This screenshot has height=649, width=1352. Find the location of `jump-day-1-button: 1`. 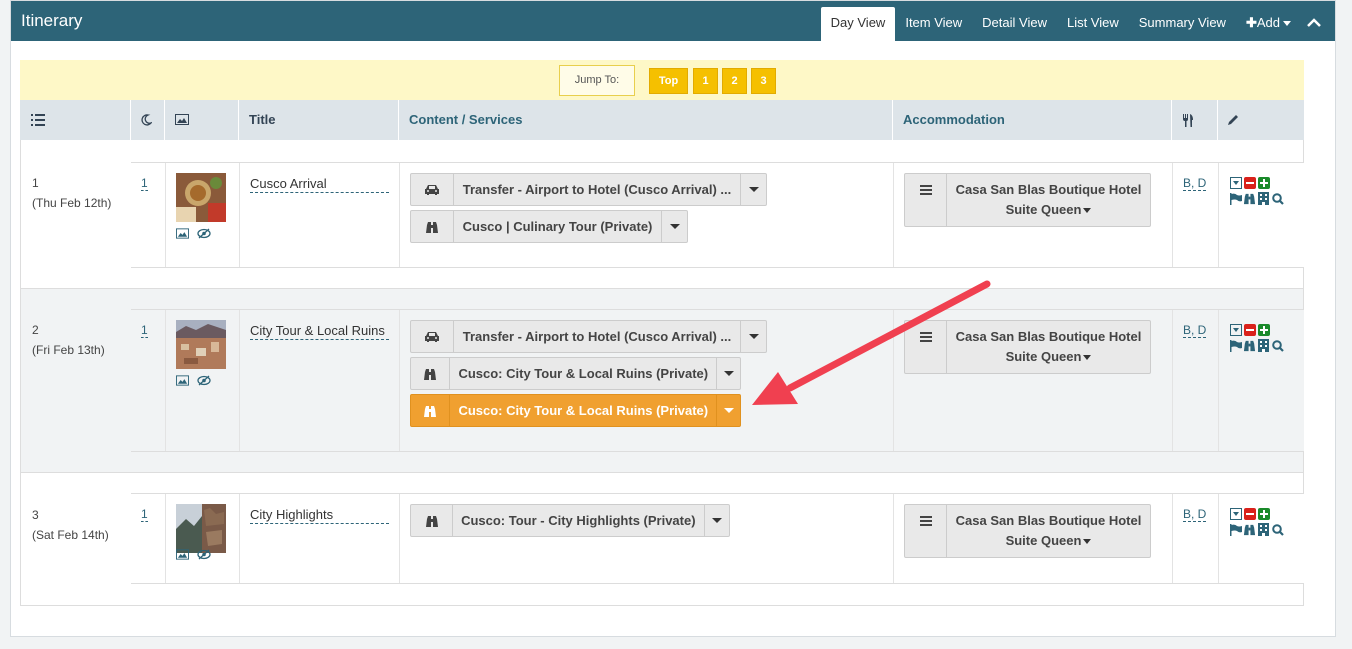

jump-day-1-button: 1 is located at coordinates (705, 81).